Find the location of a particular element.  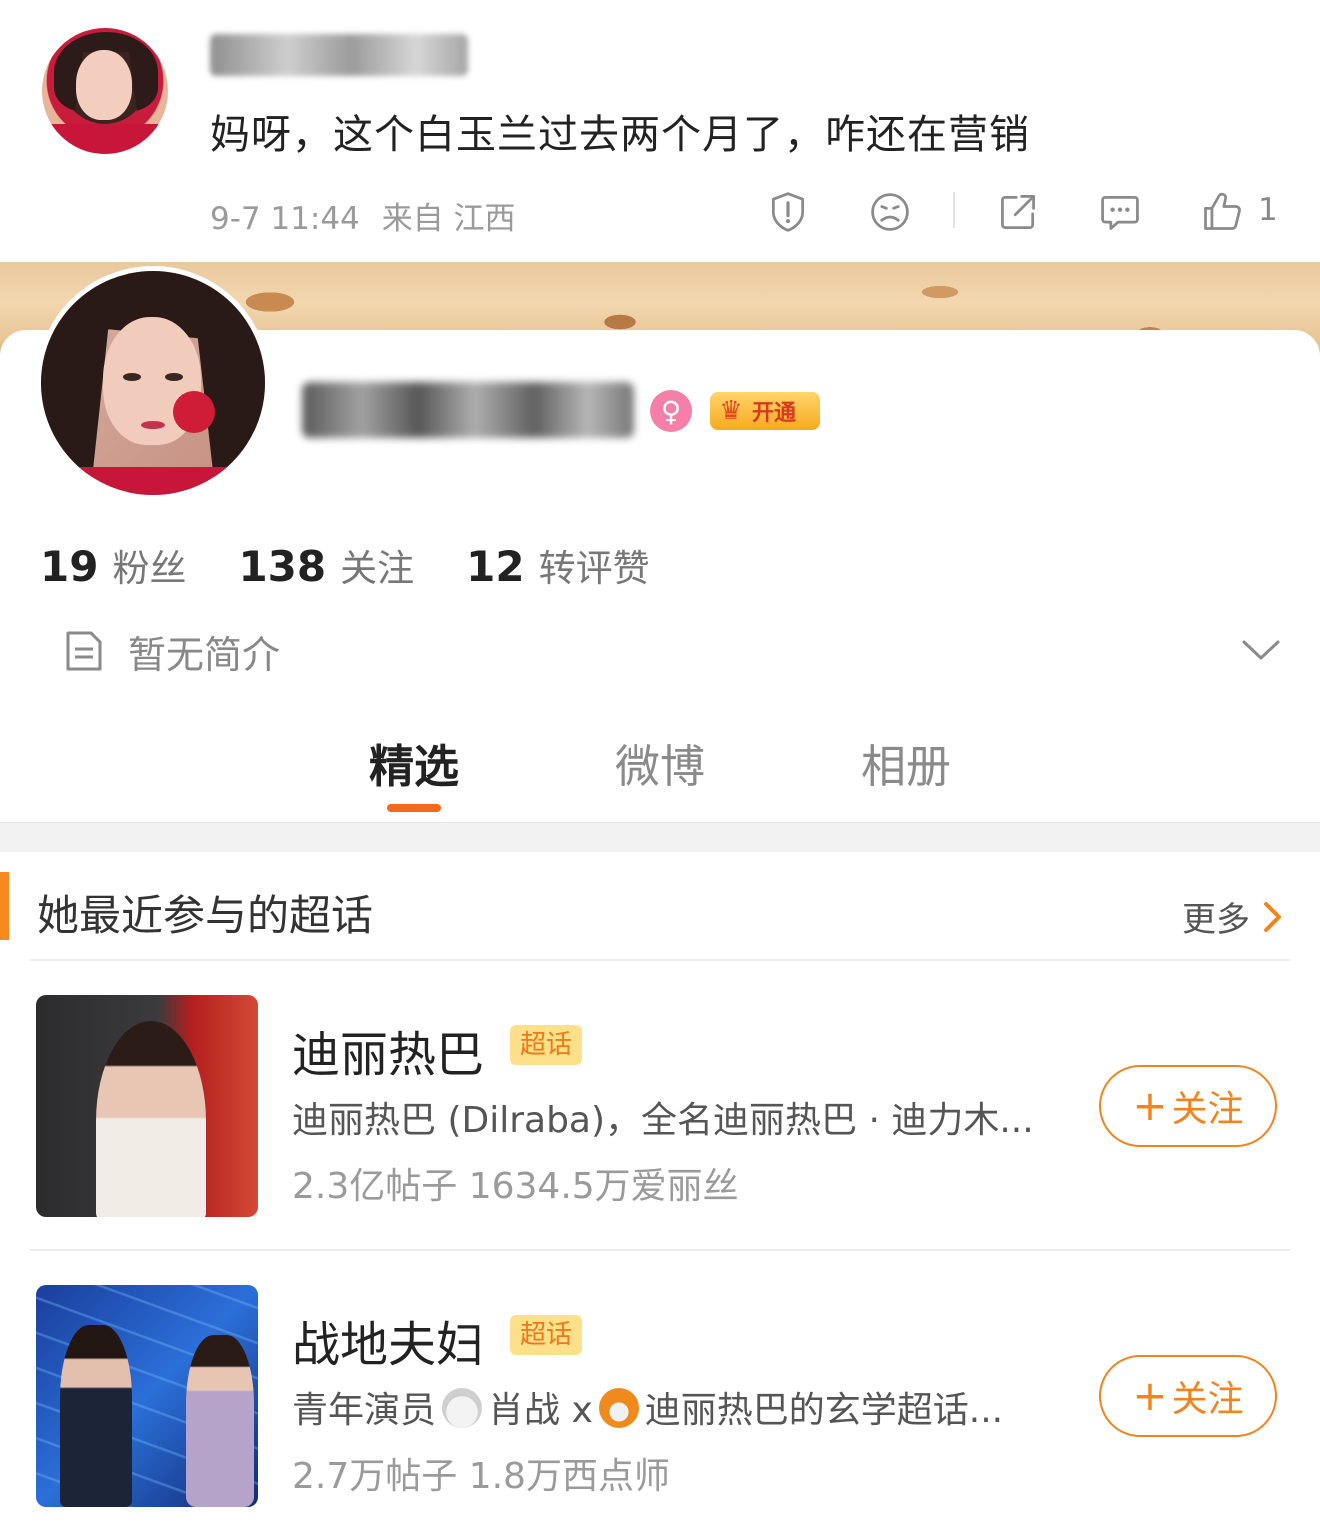

topic-stats: 2.7万帖子 1.8万西点师 is located at coordinates (481, 1476).